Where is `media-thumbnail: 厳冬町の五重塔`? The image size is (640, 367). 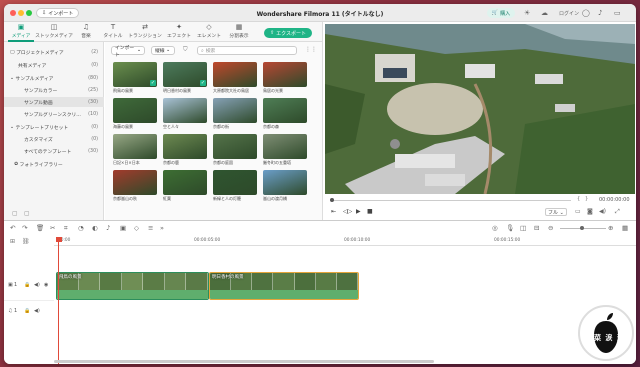 media-thumbnail: 厳冬町の五重塔 is located at coordinates (285, 150).